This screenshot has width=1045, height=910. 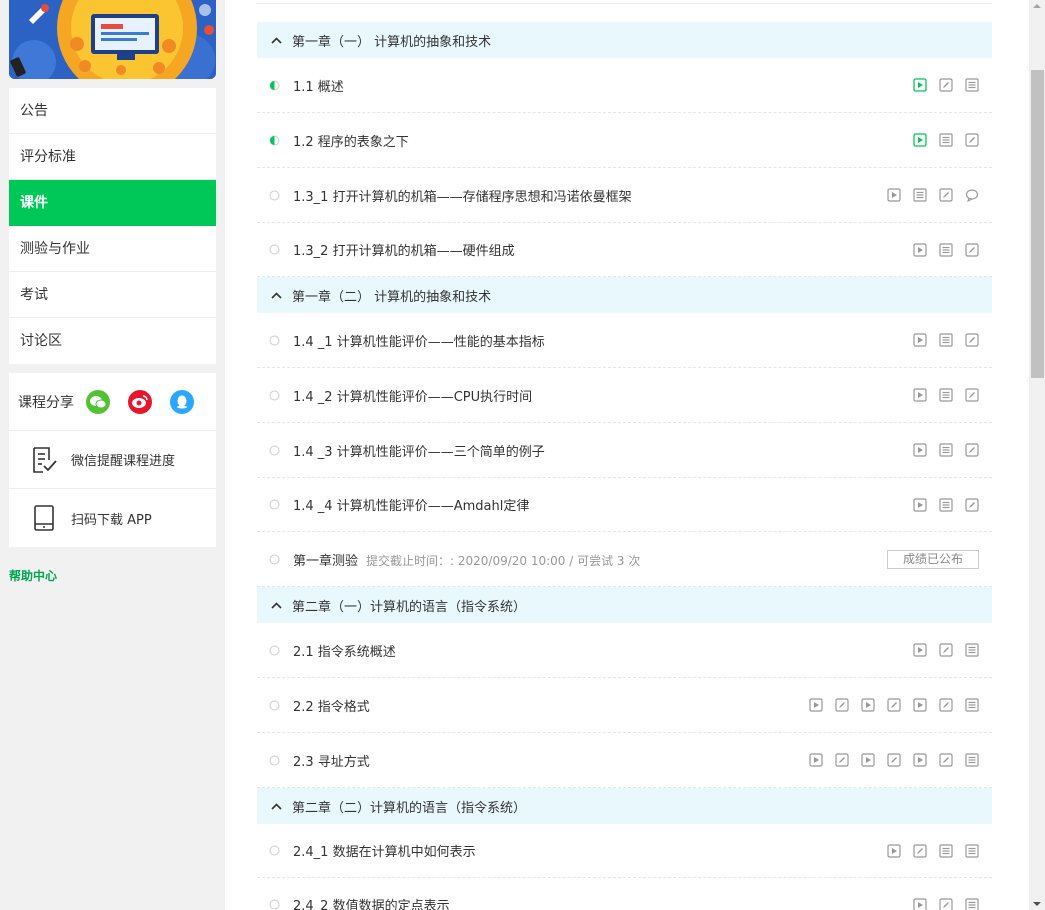 What do you see at coordinates (624, 851) in the screenshot?
I see `lesson-row: 2.4_1 数据在计算机中如何表示` at bounding box center [624, 851].